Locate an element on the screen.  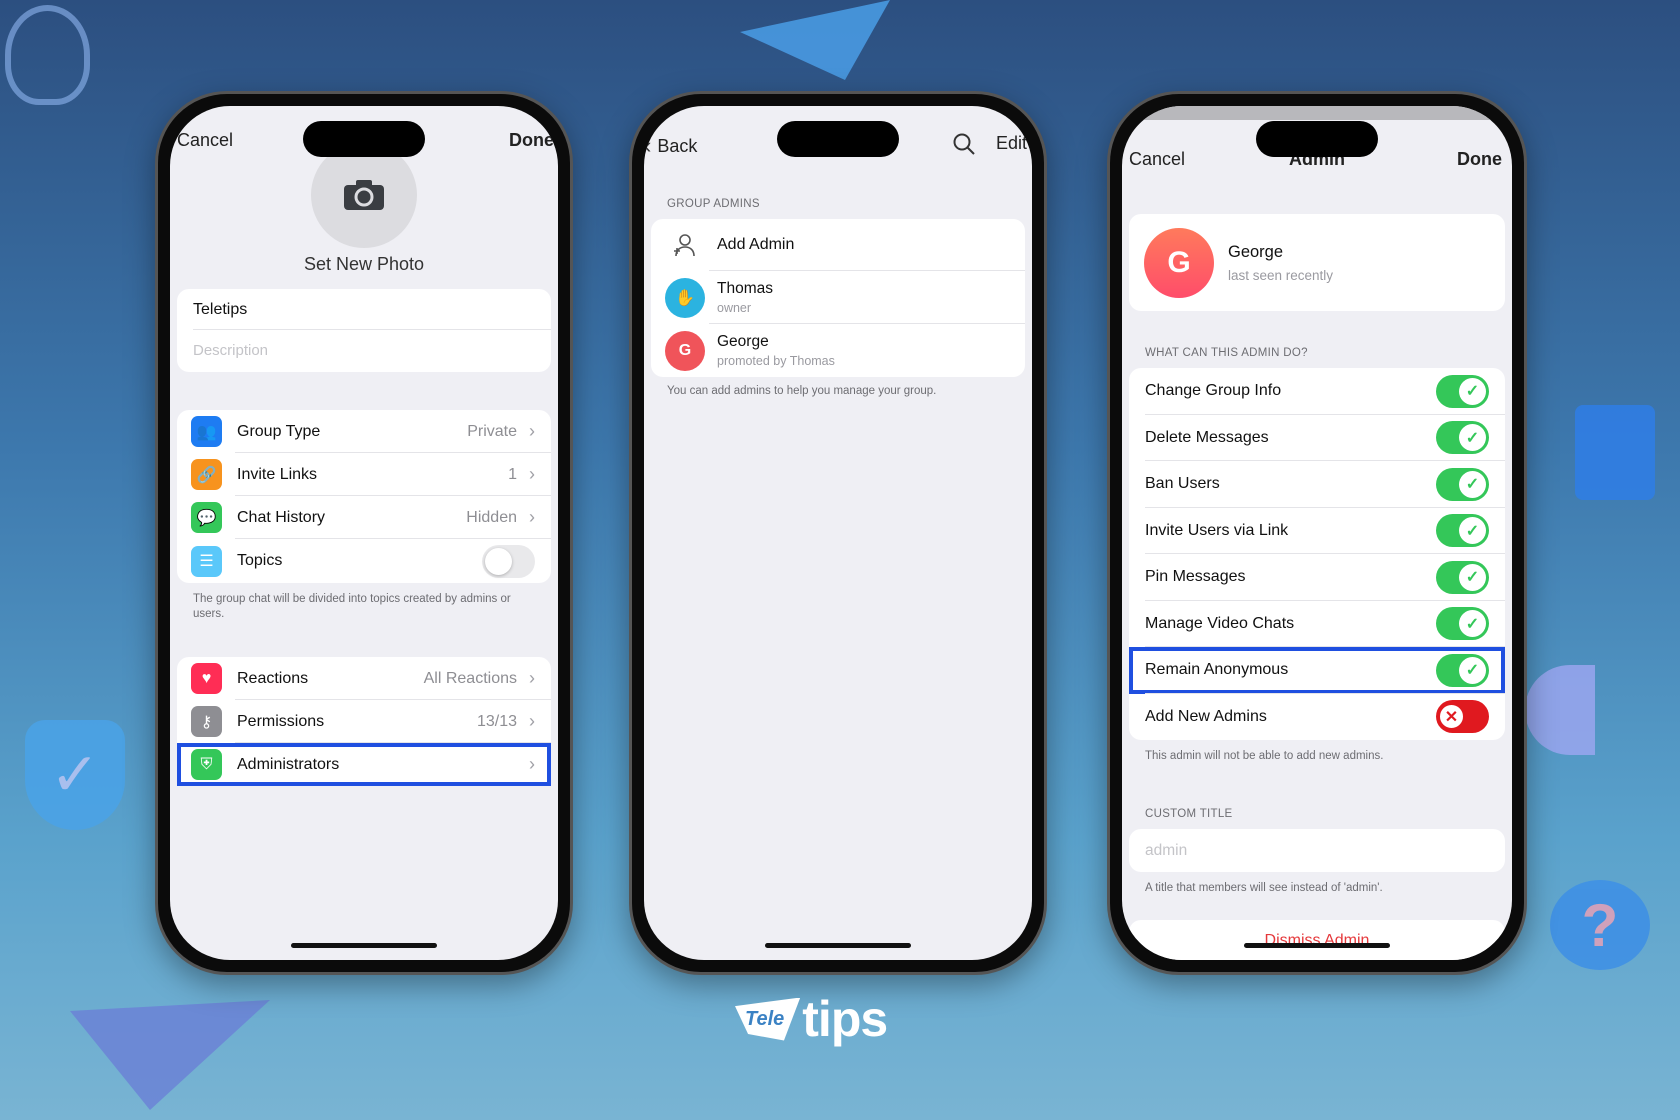
settings-row-reactions: ♥ Reactions All Reactions › is located at coordinates (364, 678).